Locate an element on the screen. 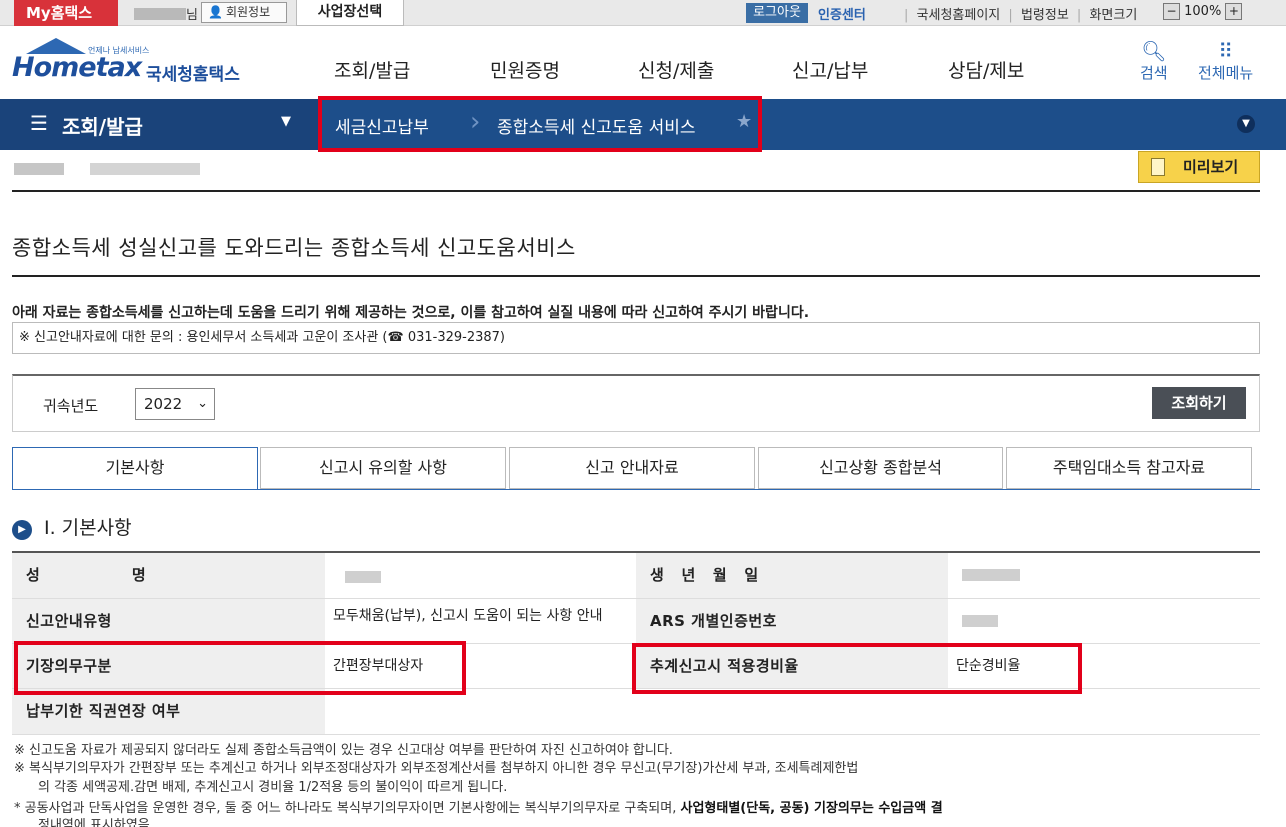 The height and width of the screenshot is (827, 1286). name-suffix: 님 is located at coordinates (192, 15).